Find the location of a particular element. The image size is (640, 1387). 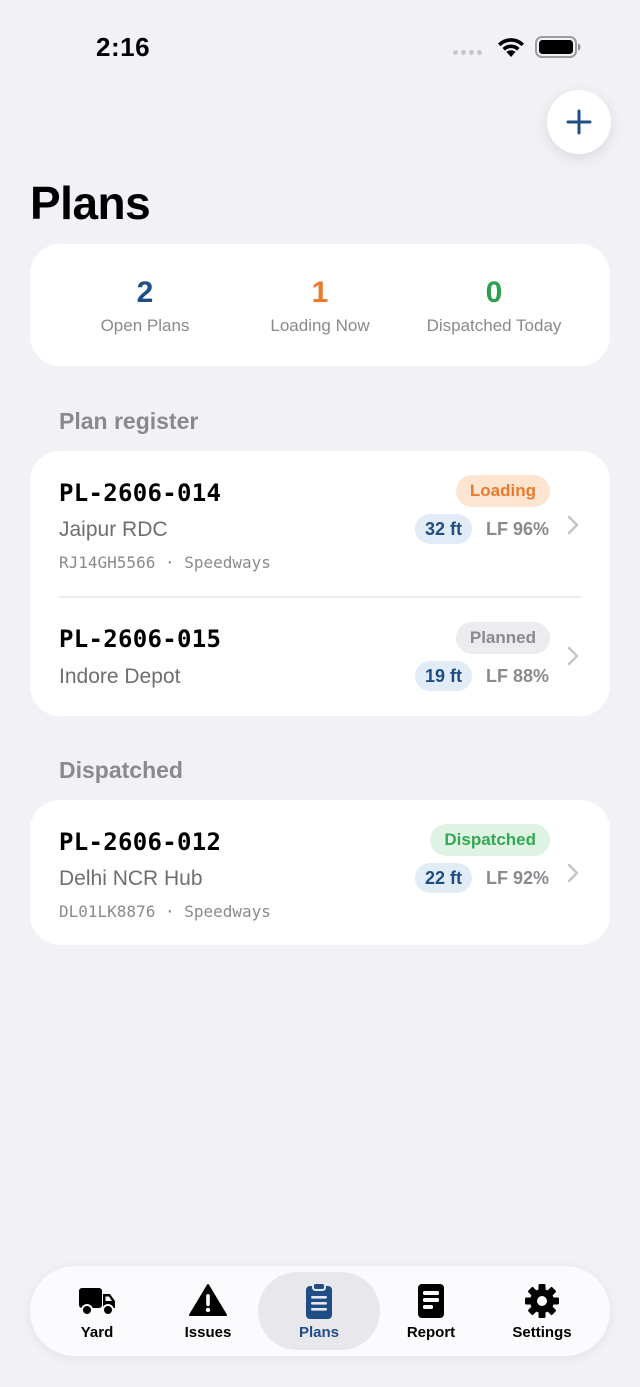

stat-label: Dispatched Today is located at coordinates (494, 325).